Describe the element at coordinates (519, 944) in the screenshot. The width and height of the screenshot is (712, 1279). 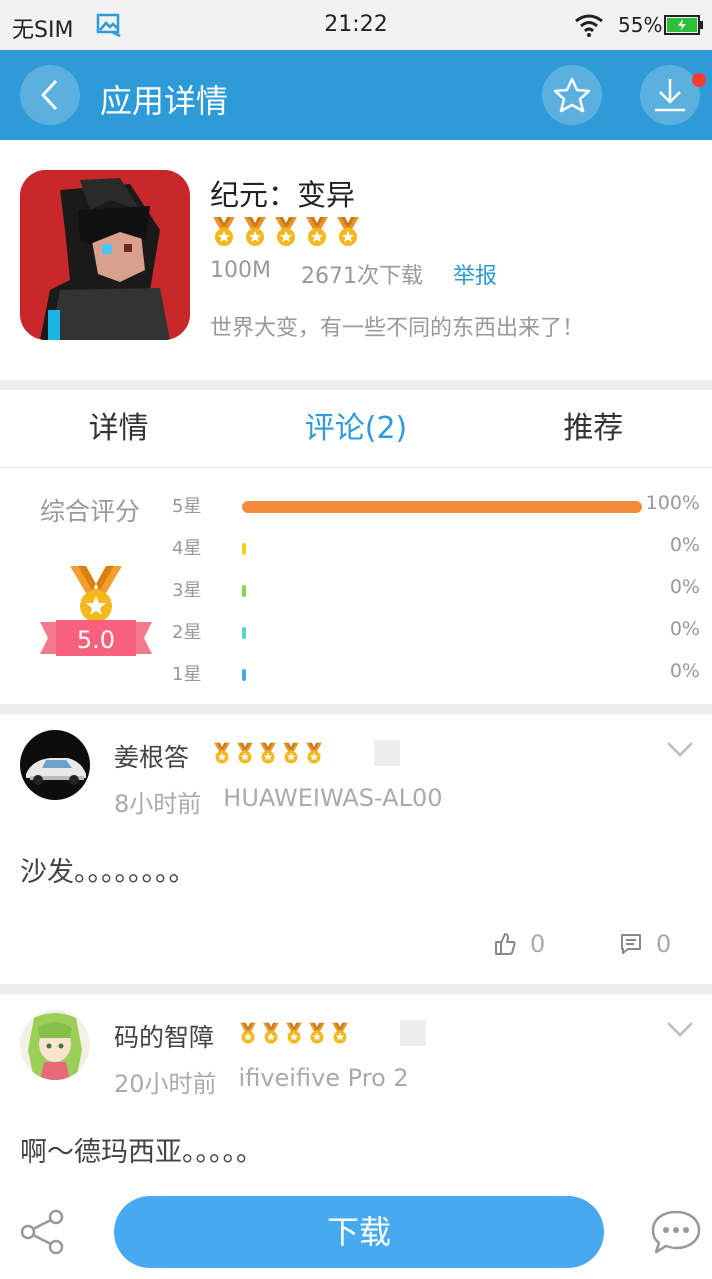
I see `like-button: 0` at that location.